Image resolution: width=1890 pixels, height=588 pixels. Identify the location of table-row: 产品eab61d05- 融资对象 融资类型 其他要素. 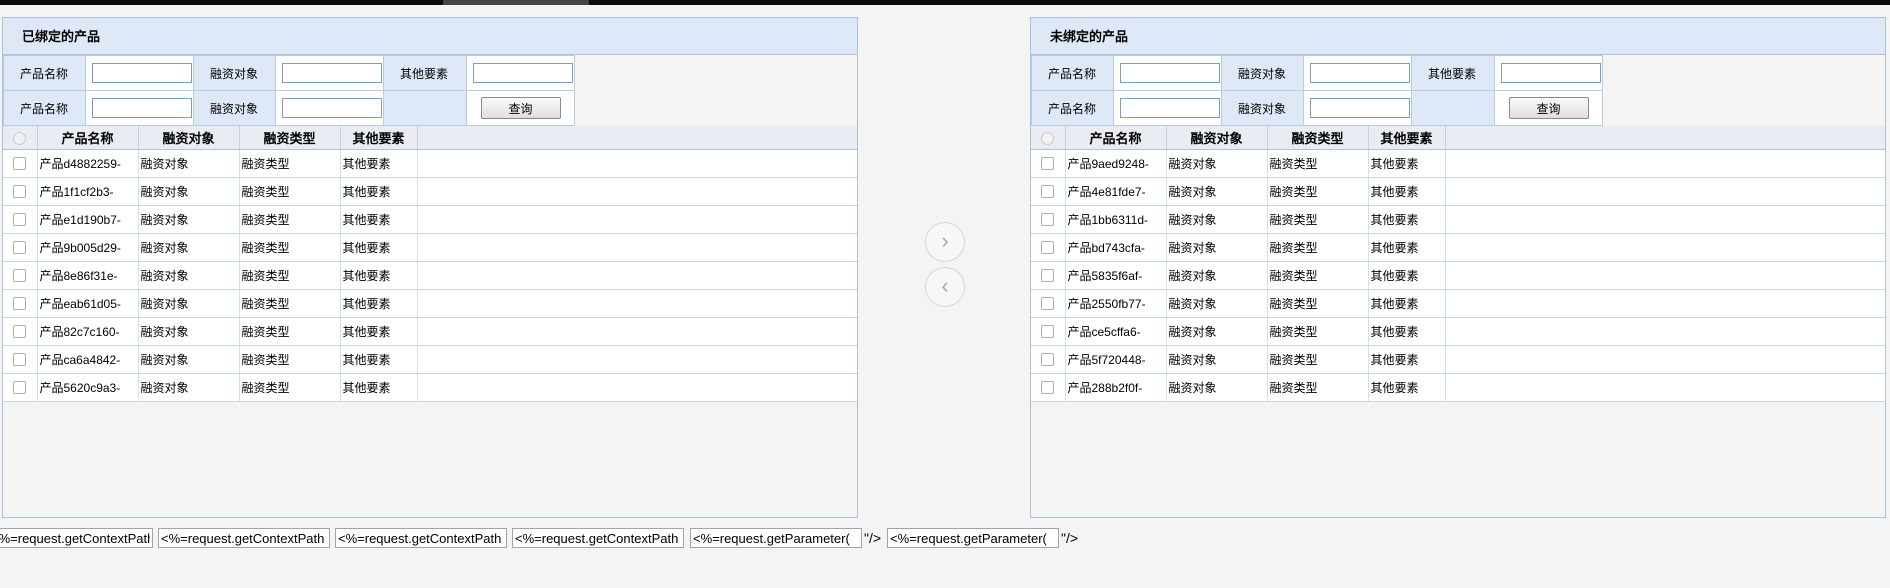
(430, 303).